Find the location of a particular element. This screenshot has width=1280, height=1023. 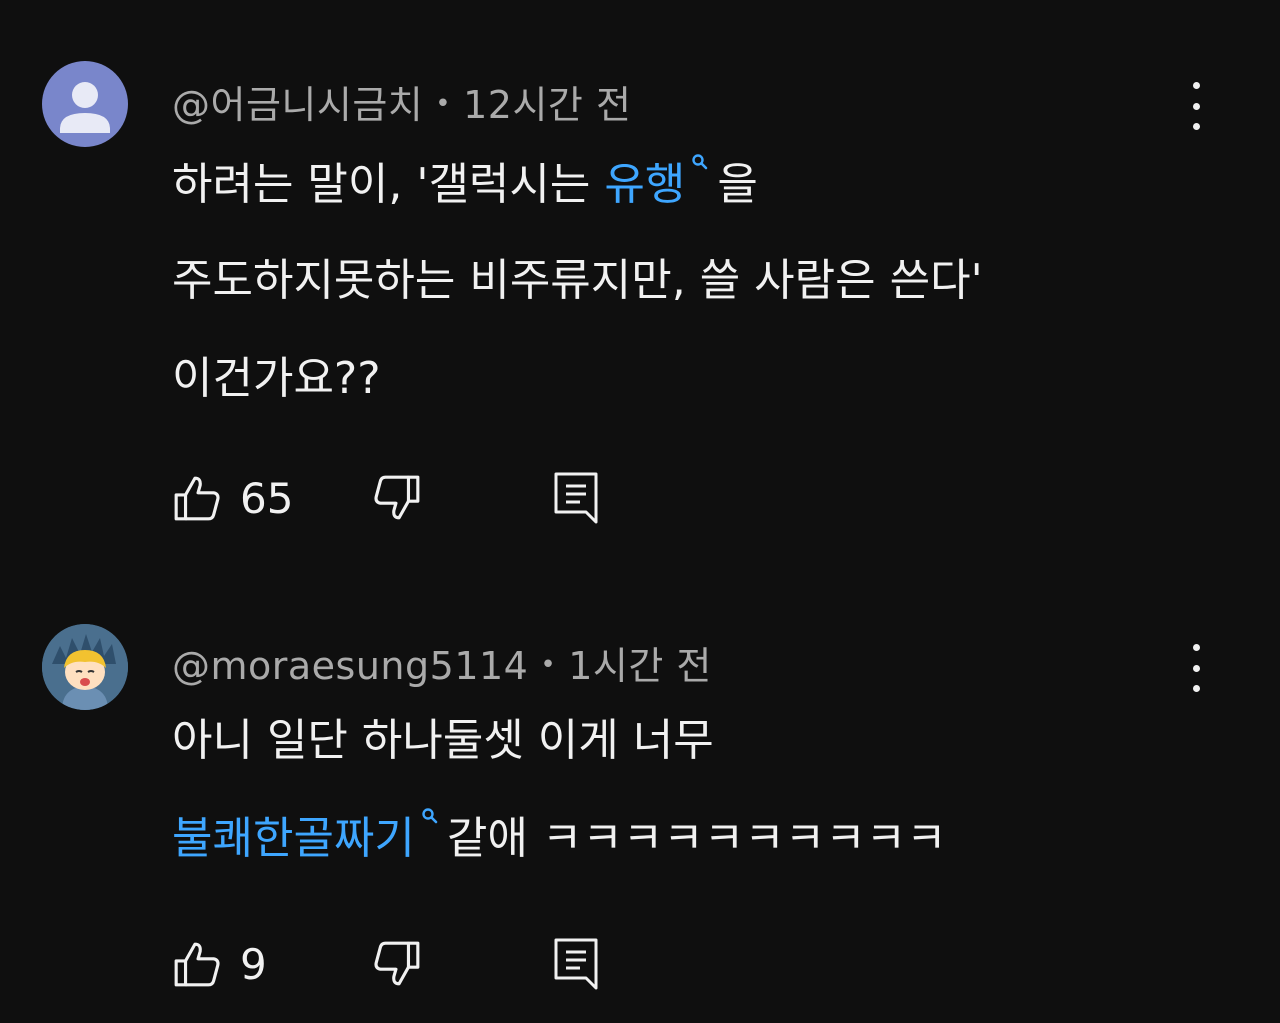

comment-text-segment: 같애 ㅋㅋㅋㅋㅋㅋㅋㅋㅋㅋ is located at coordinates (696, 838).